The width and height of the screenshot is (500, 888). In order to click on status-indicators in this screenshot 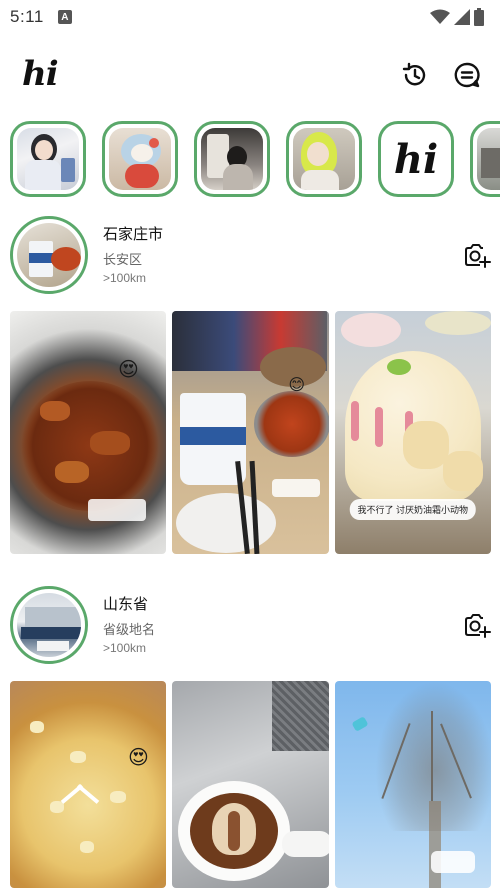, I will do `click(457, 17)`.